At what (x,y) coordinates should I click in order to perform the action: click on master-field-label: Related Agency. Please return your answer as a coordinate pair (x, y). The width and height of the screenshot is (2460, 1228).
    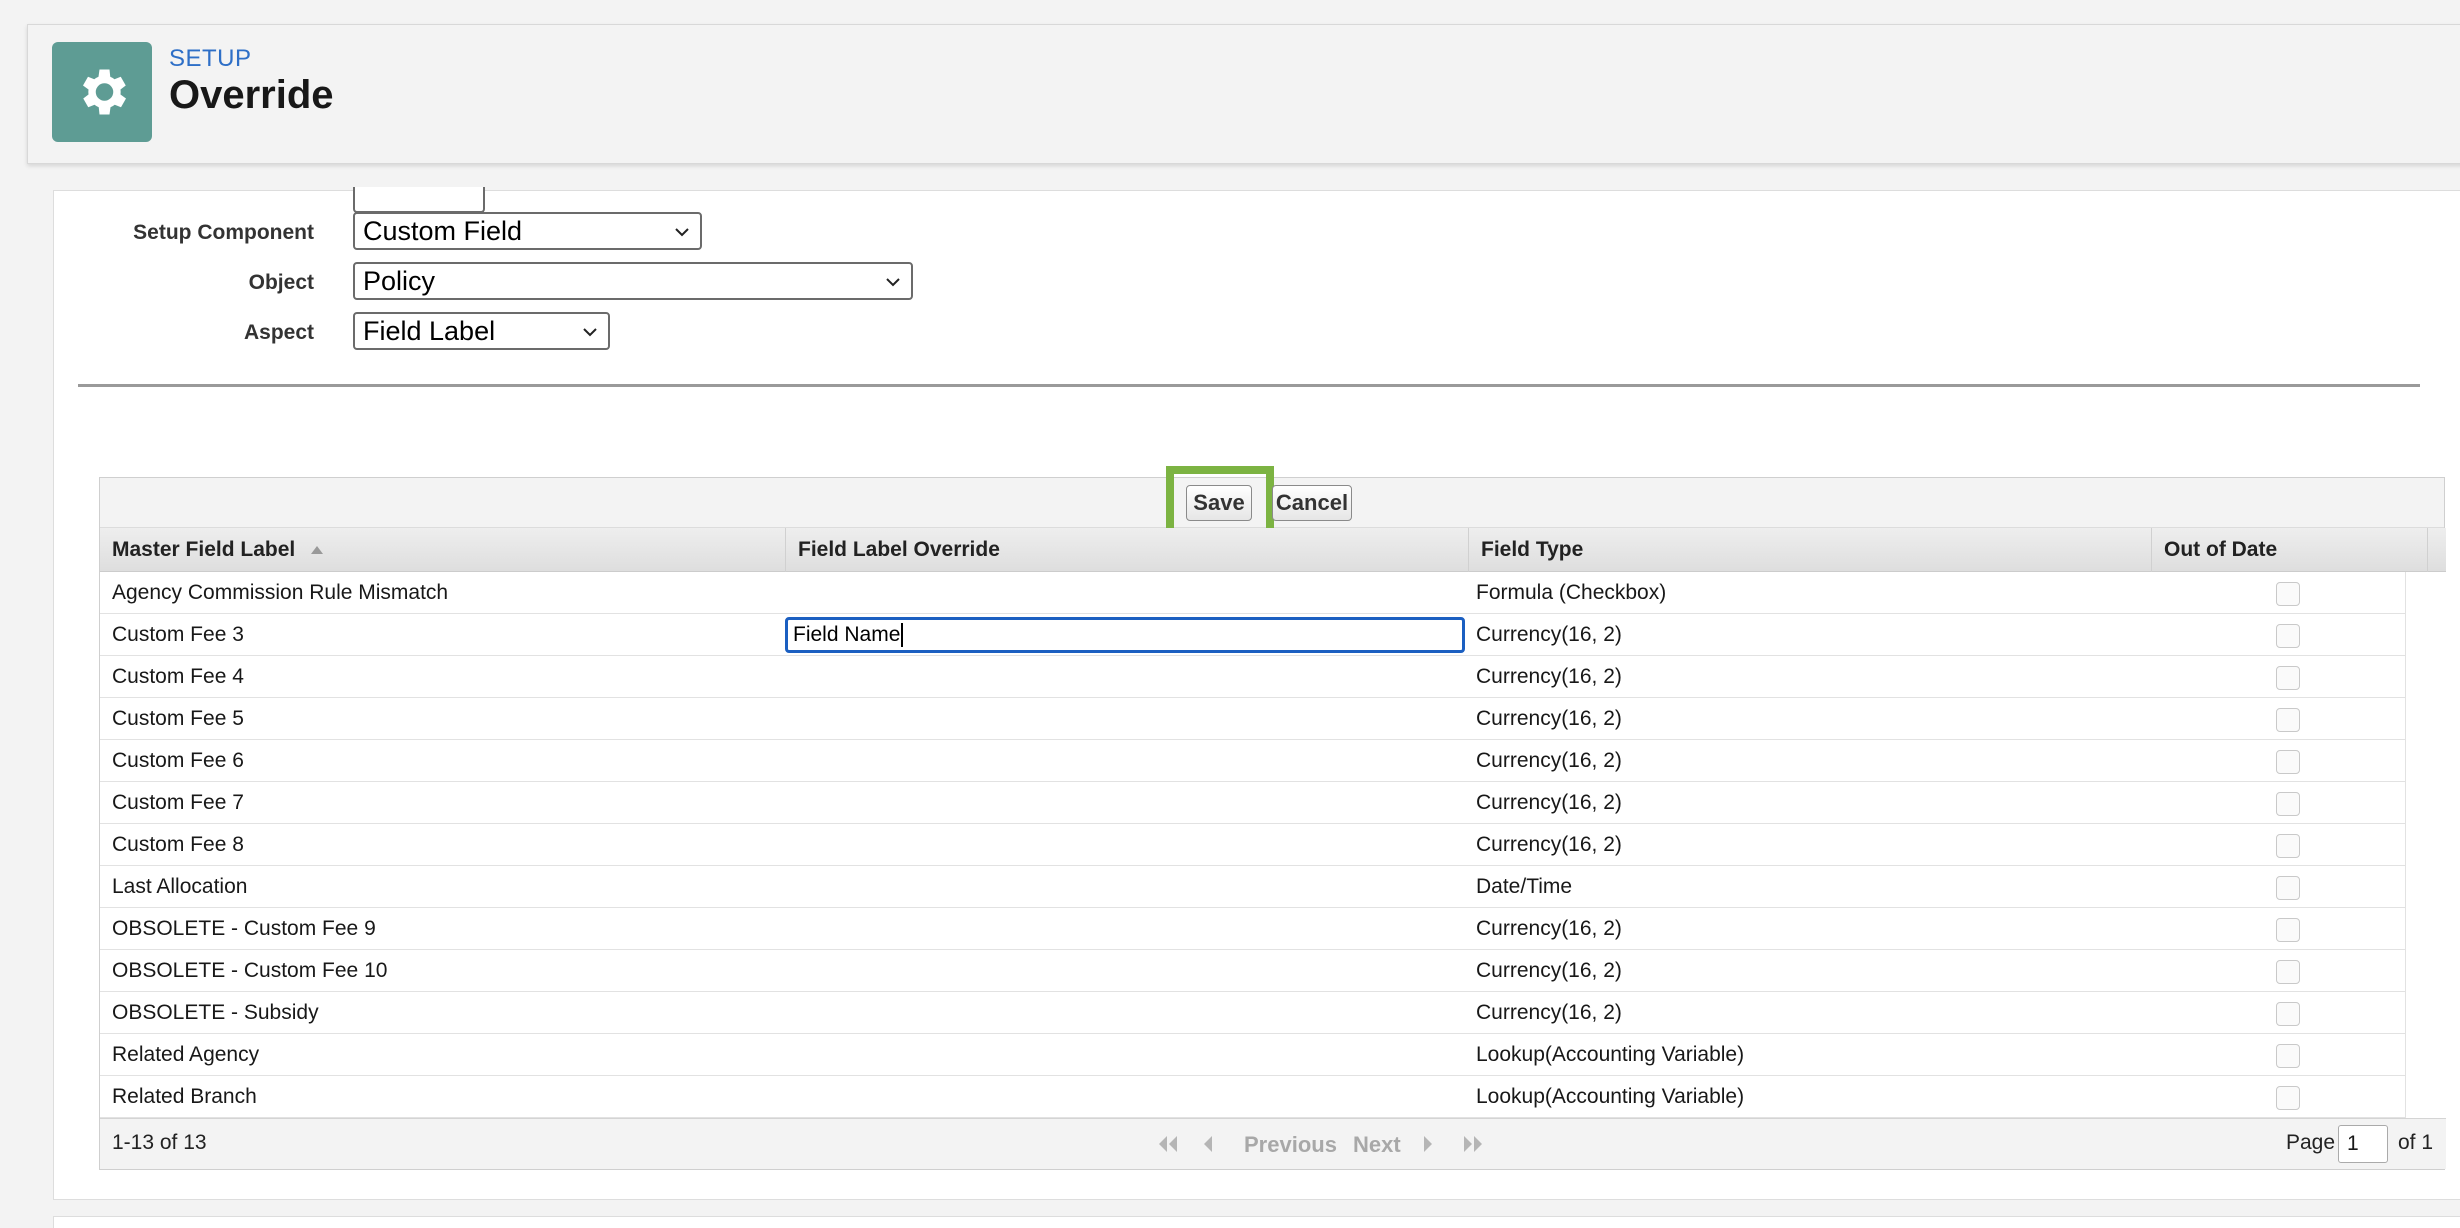
    Looking at the image, I should click on (186, 1054).